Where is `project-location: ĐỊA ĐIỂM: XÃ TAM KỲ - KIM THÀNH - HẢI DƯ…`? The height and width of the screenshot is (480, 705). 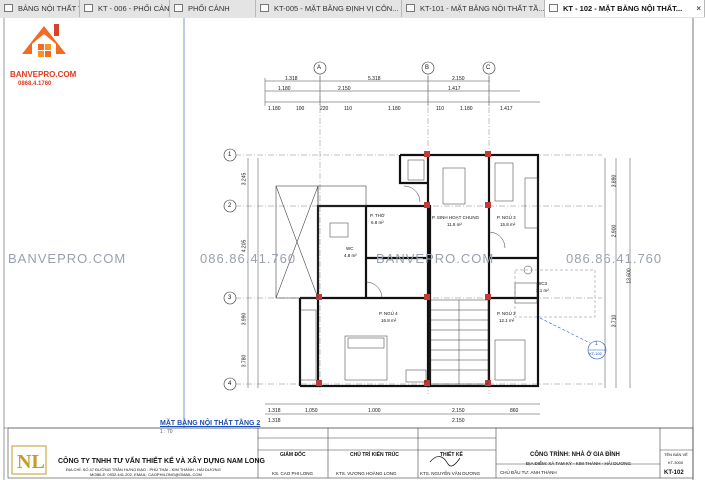
project-location: ĐỊA ĐIỂM: XÃ TAM KỲ - KIM THÀNH - HẢI DƯ… is located at coordinates (578, 463).